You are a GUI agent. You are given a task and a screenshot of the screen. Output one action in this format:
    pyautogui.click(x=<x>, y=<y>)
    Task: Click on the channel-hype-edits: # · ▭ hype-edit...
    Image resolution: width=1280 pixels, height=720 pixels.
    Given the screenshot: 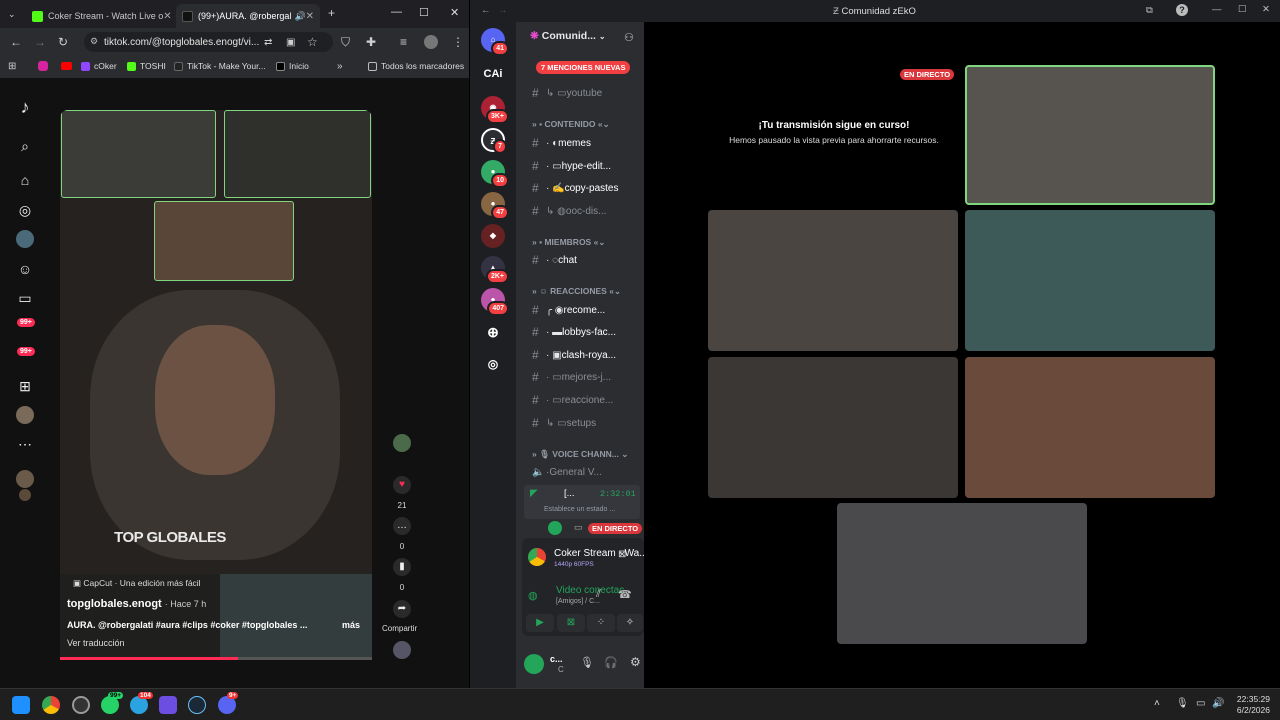 What is the action you would take?
    pyautogui.click(x=587, y=166)
    